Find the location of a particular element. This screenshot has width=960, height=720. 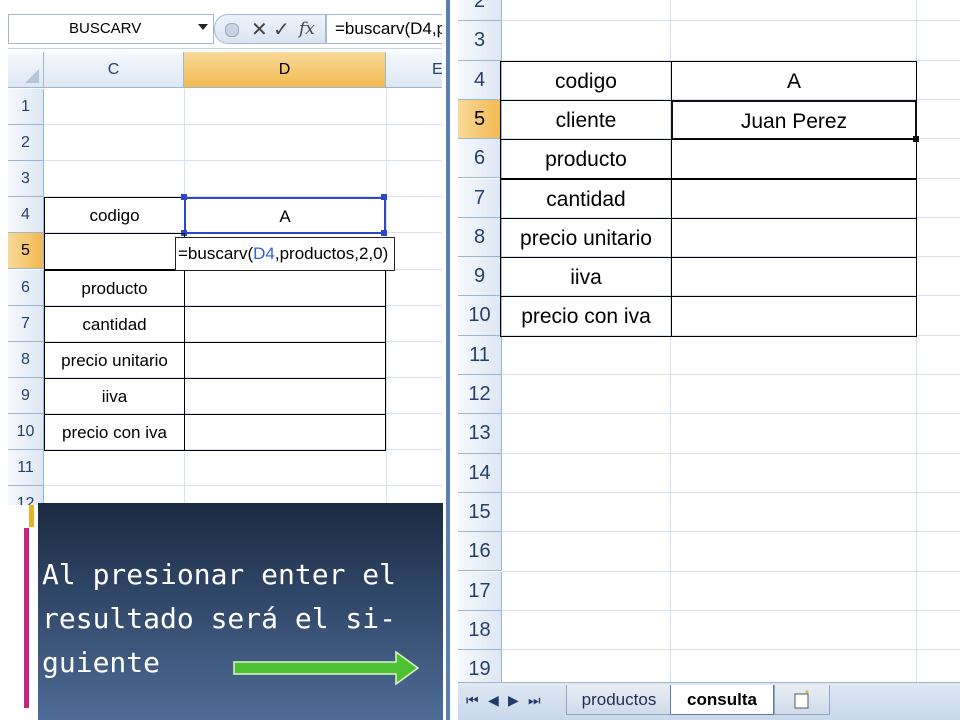

row-header-16: 16 is located at coordinates (480, 552).